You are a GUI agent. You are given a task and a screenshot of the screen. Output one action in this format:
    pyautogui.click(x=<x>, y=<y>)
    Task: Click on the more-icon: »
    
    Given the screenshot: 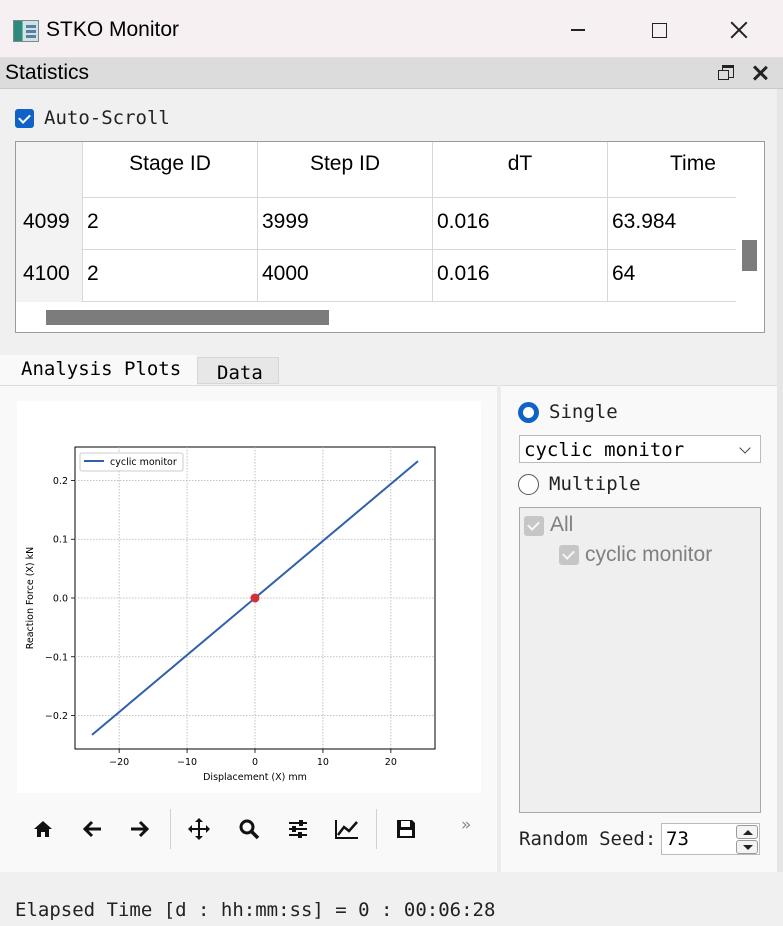 What is the action you would take?
    pyautogui.click(x=466, y=825)
    